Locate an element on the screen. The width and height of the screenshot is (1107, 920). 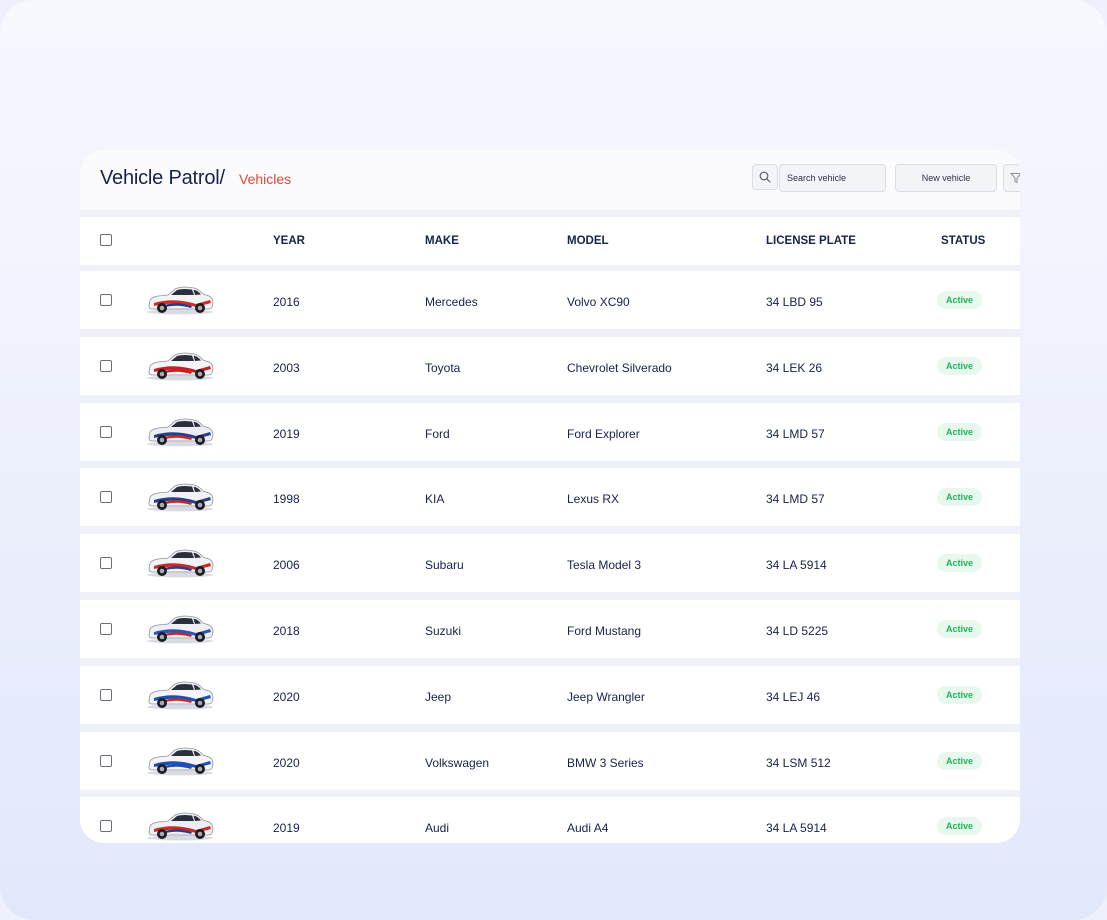
column-status: STATUS is located at coordinates (963, 241).